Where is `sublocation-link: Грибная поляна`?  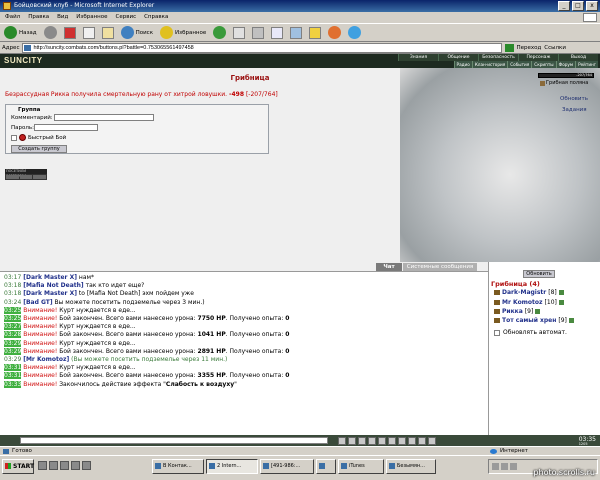 sublocation-link: Грибная поляна is located at coordinates (564, 83).